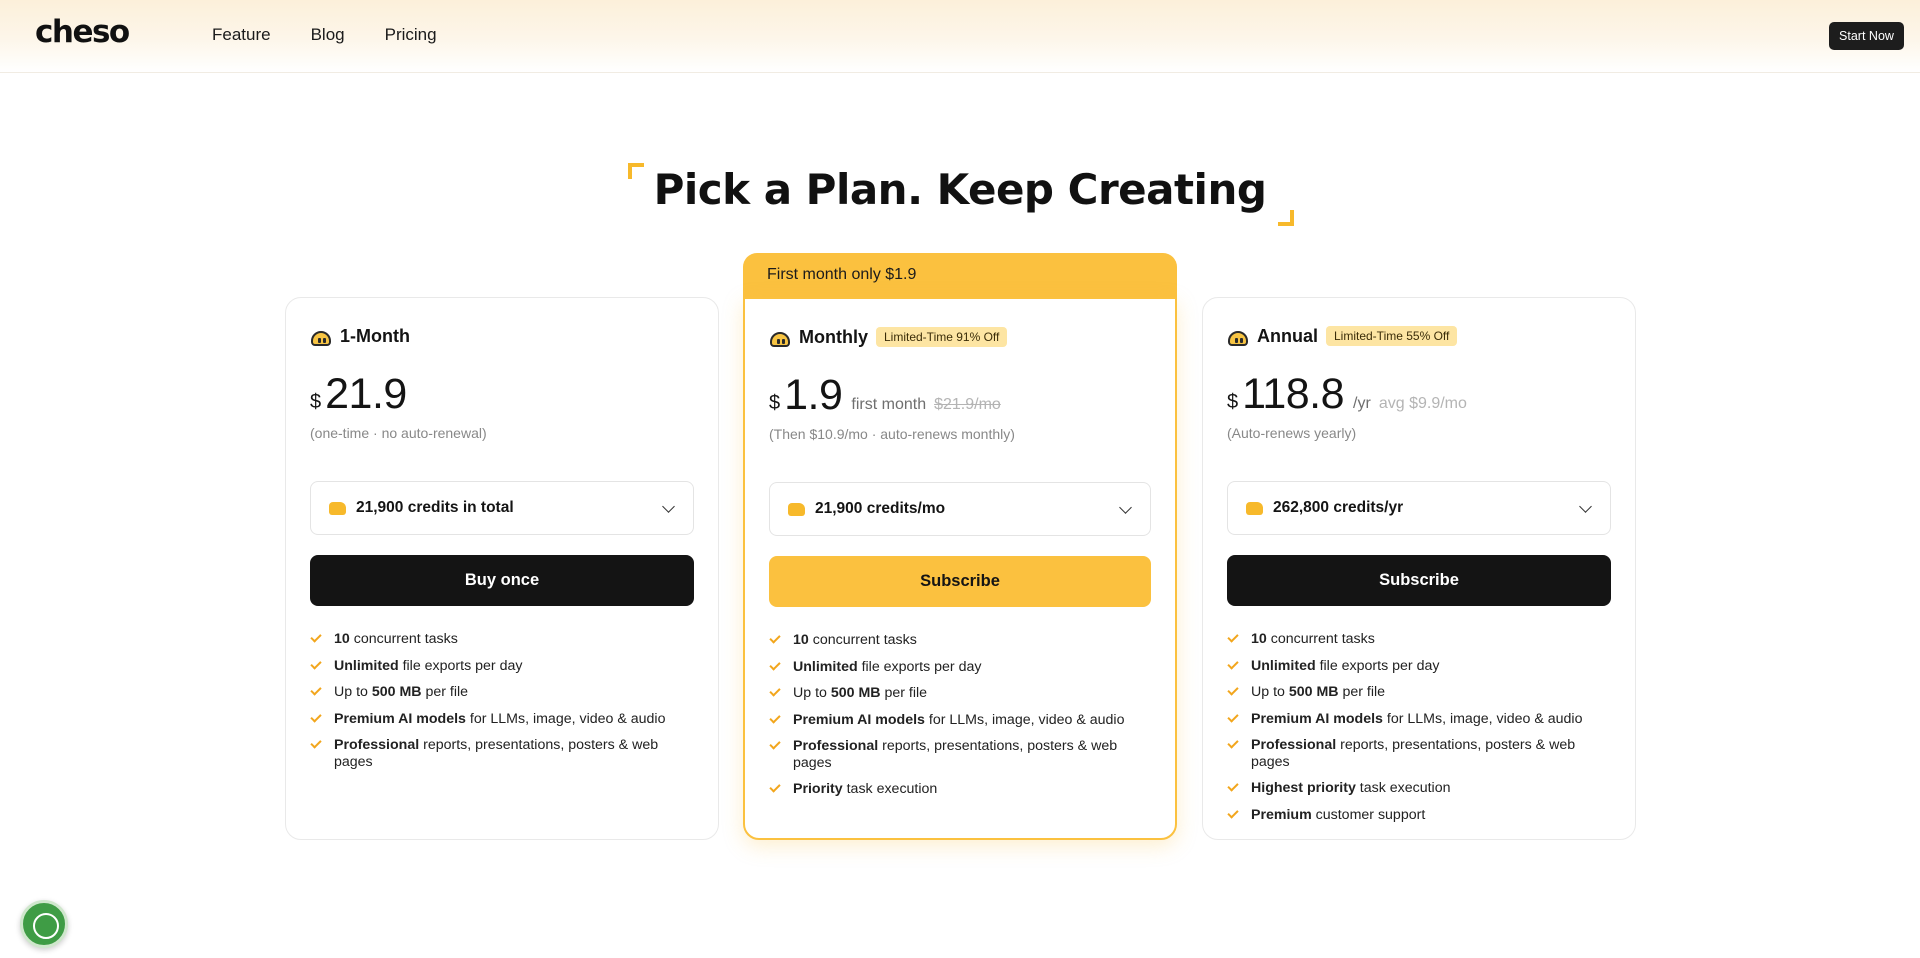 Image resolution: width=1920 pixels, height=958 pixels. What do you see at coordinates (889, 404) in the screenshot?
I see `price-period: first month` at bounding box center [889, 404].